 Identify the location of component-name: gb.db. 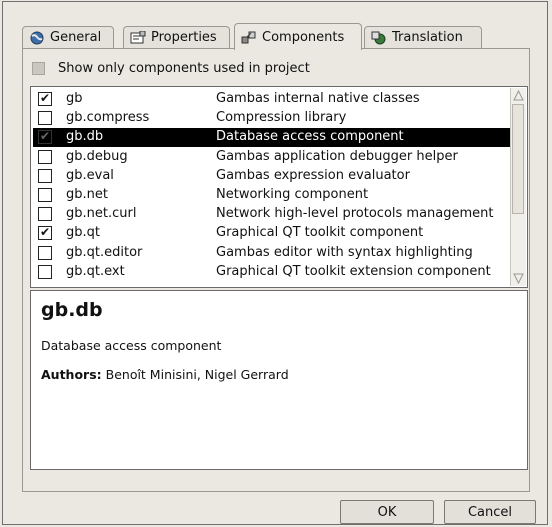
(85, 137).